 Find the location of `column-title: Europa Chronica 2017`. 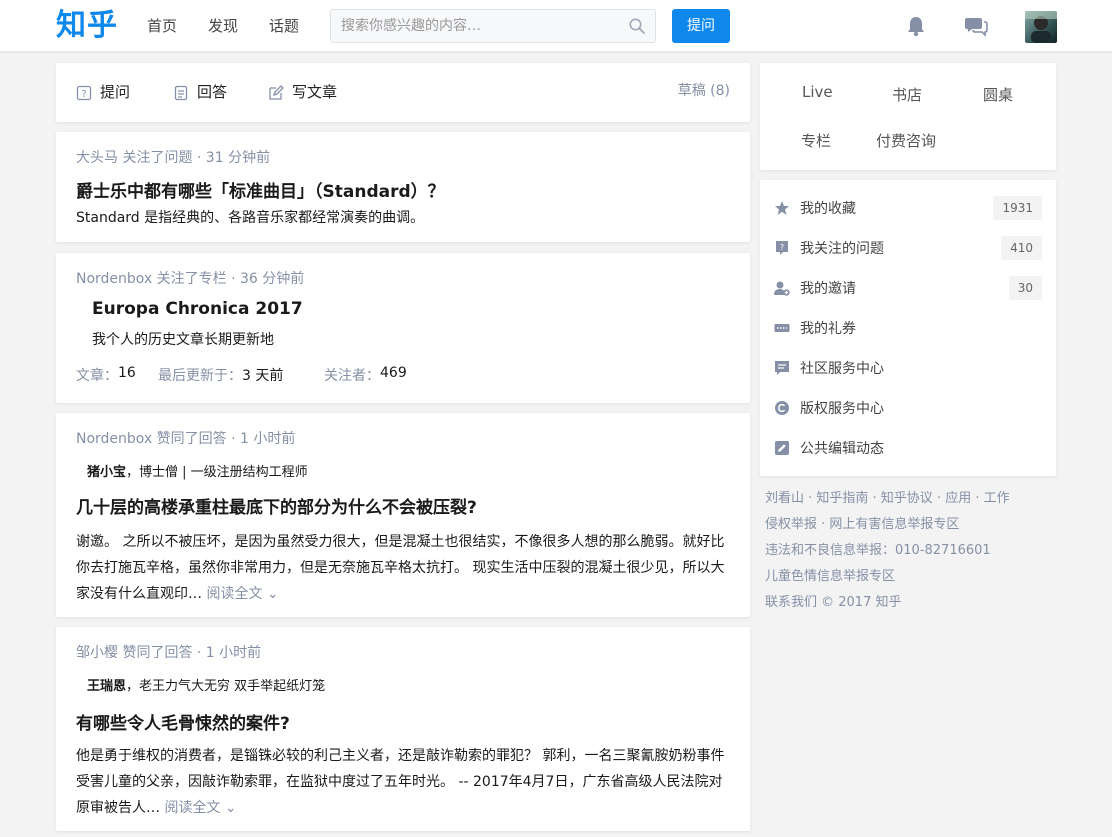

column-title: Europa Chronica 2017 is located at coordinates (197, 309).